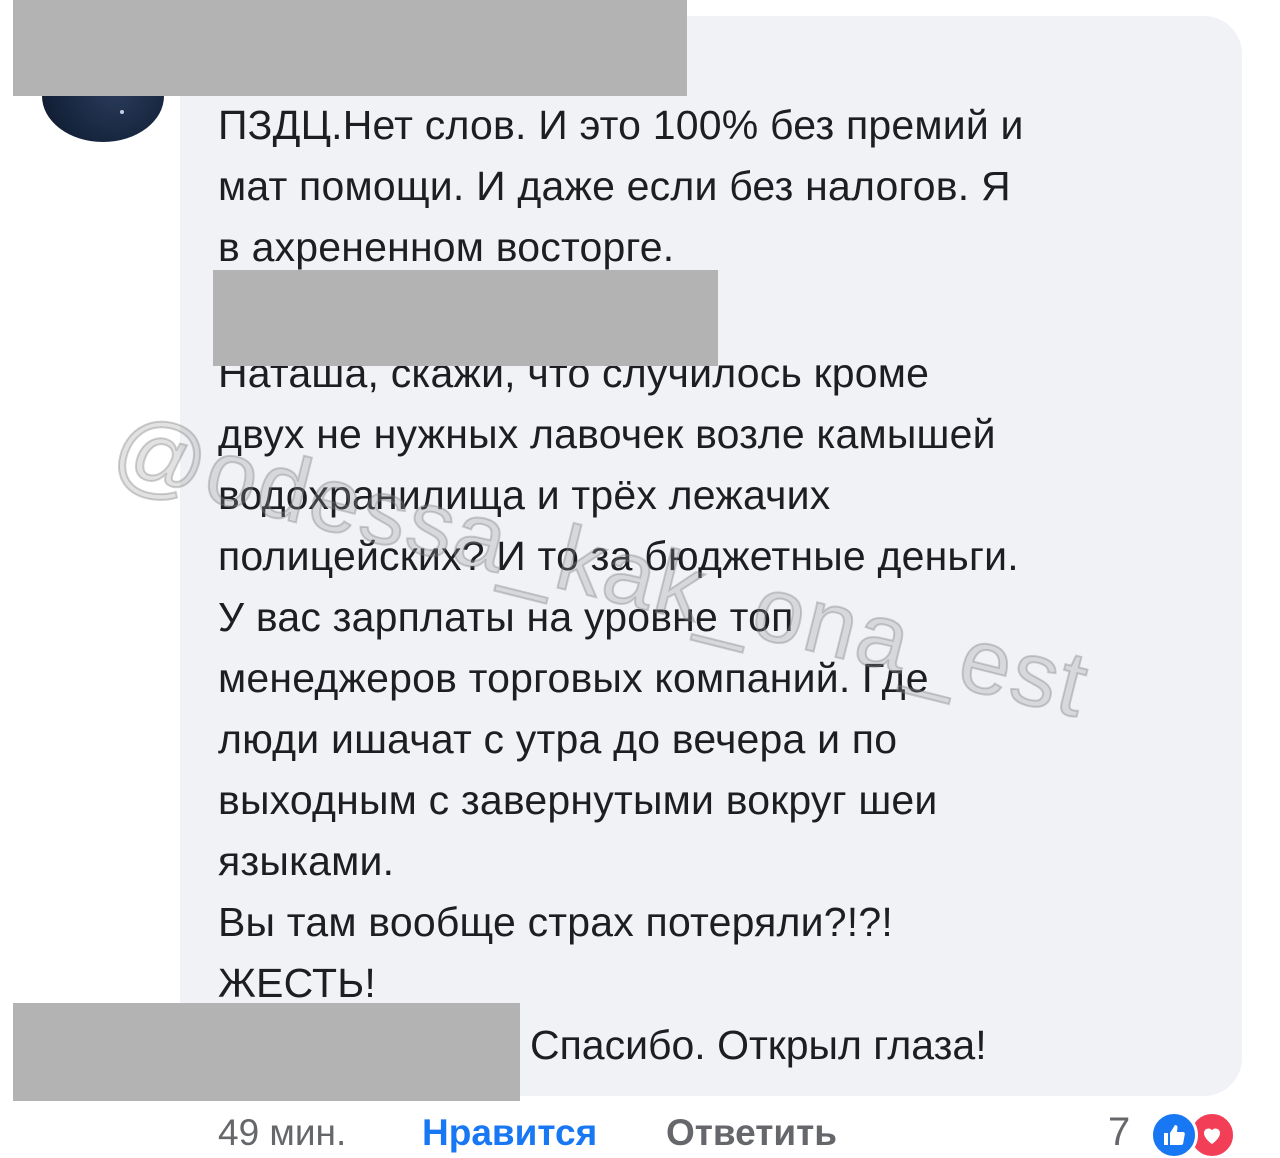 This screenshot has height=1158, width=1280. Describe the element at coordinates (350, 48) in the screenshot. I see `redacted-author-name` at that location.